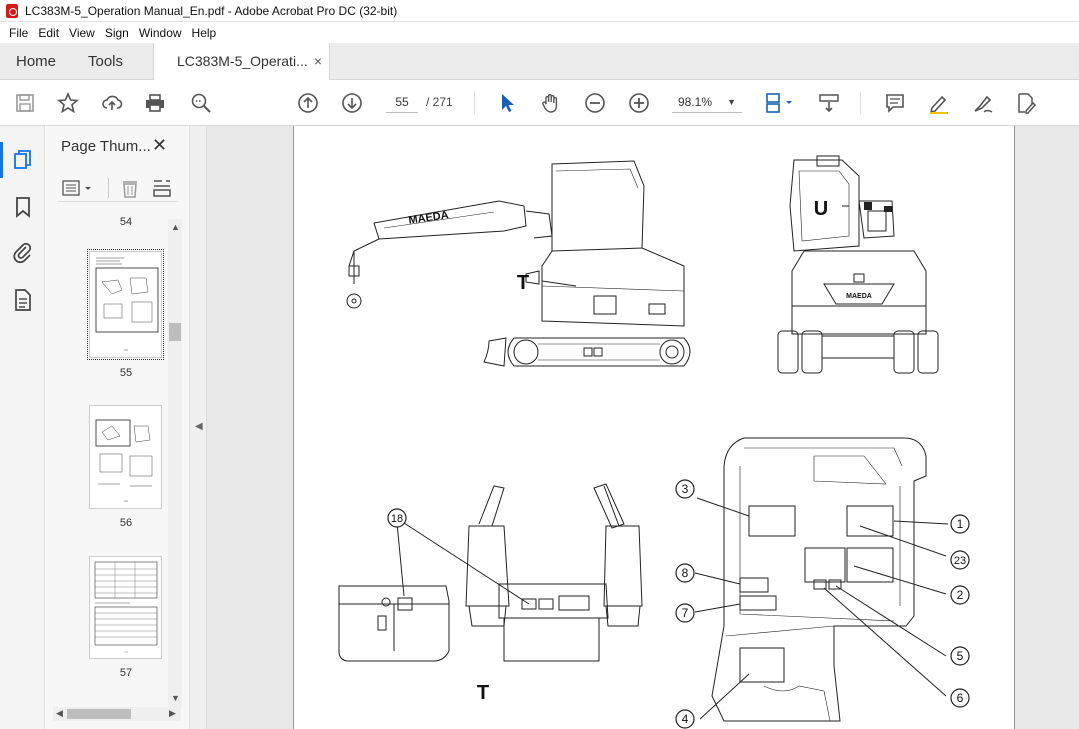 This screenshot has height=729, width=1079. I want to click on find-zoom-icon, so click(201, 103).